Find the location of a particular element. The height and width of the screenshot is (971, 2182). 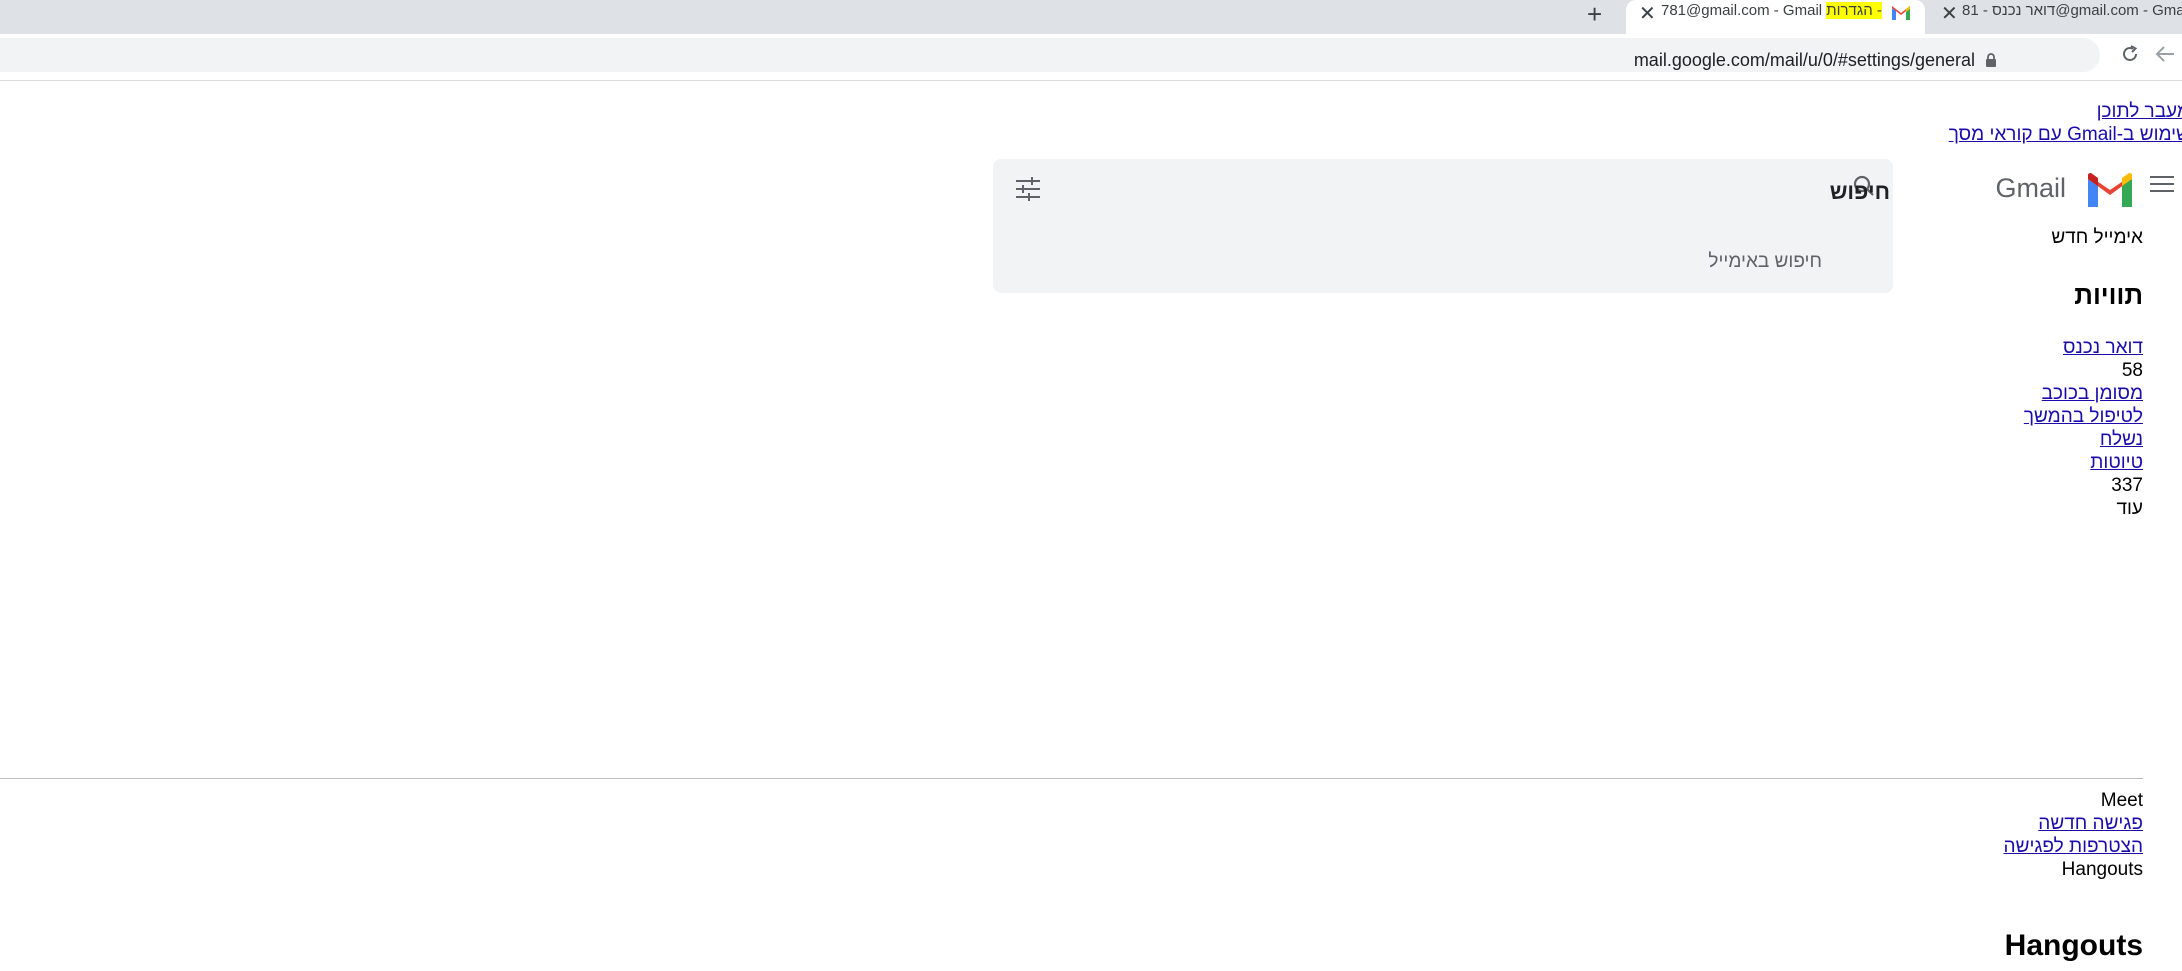

inbox-count: 58 is located at coordinates (2132, 370).